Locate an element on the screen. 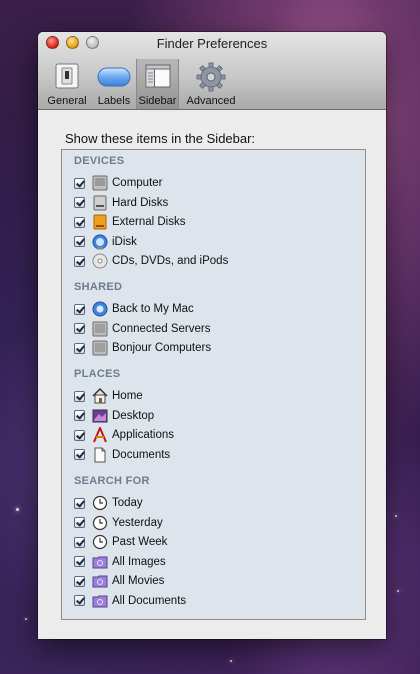 This screenshot has width=420, height=674. server-icon is located at coordinates (100, 329).